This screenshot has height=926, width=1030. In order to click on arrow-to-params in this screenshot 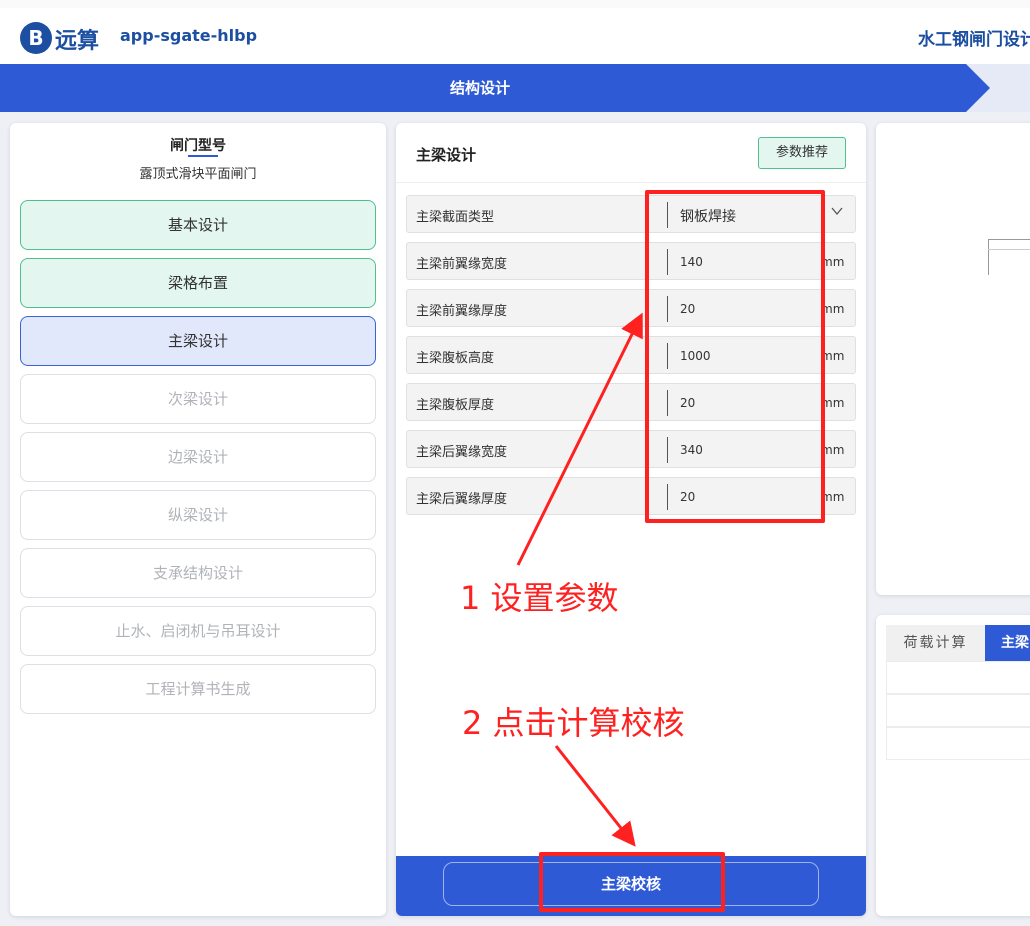, I will do `click(579, 439)`.